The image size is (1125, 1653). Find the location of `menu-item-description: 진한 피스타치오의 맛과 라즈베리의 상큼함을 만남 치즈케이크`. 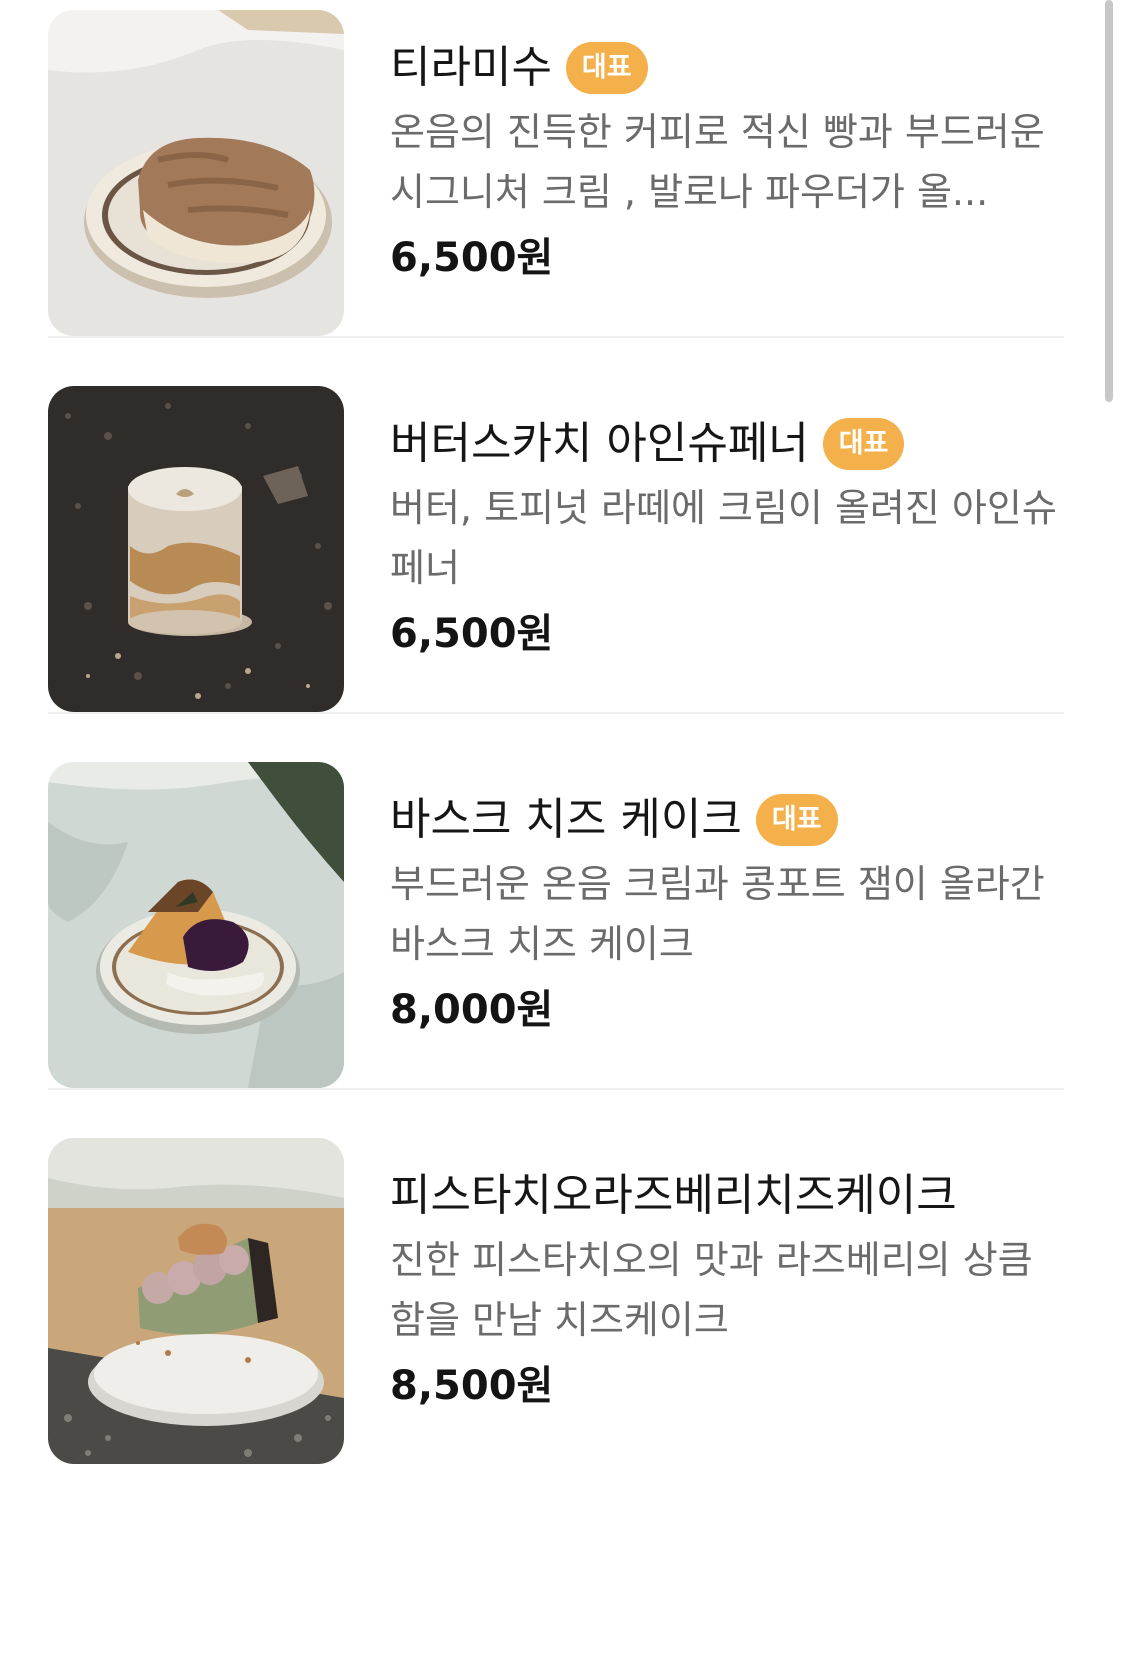

menu-item-description: 진한 피스타치오의 맛과 라즈베리의 상큼함을 만남 치즈케이크 is located at coordinates (711, 1290).